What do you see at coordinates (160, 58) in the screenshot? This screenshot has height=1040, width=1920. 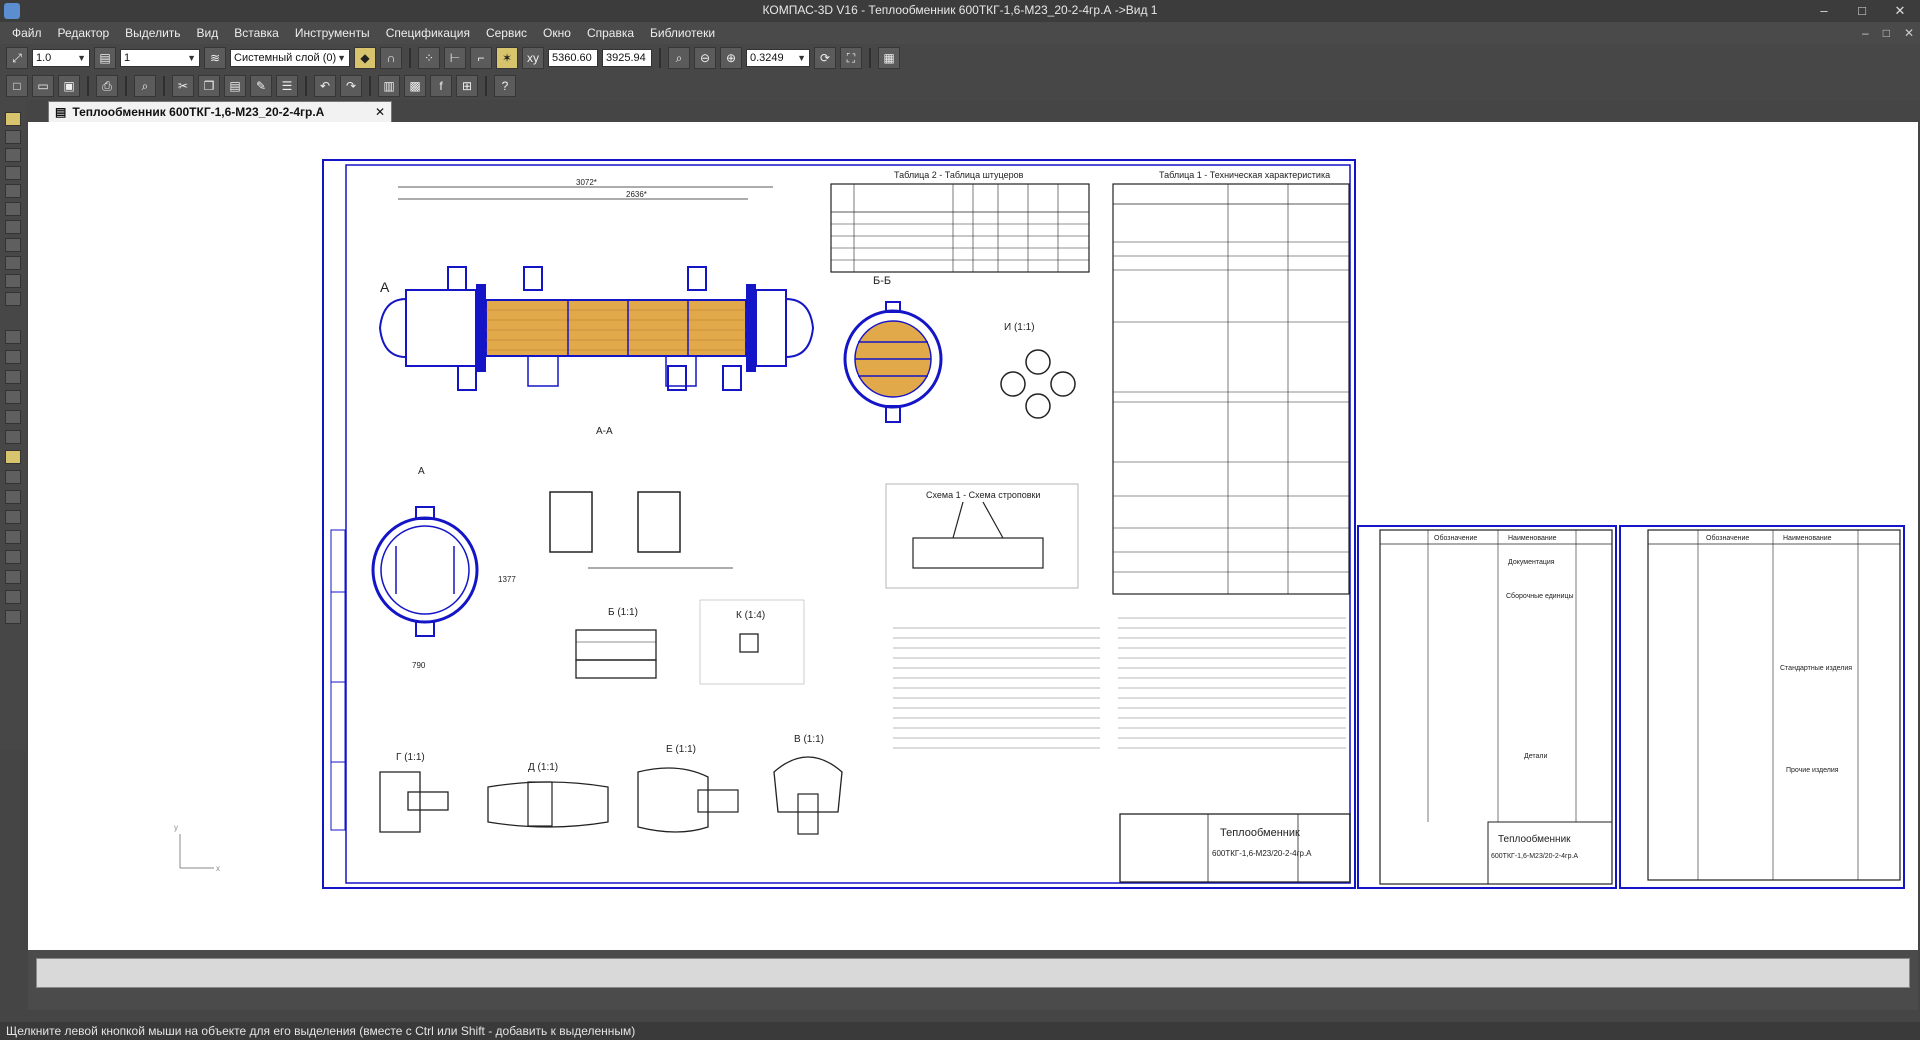 I see `style-select: 1 ▼` at bounding box center [160, 58].